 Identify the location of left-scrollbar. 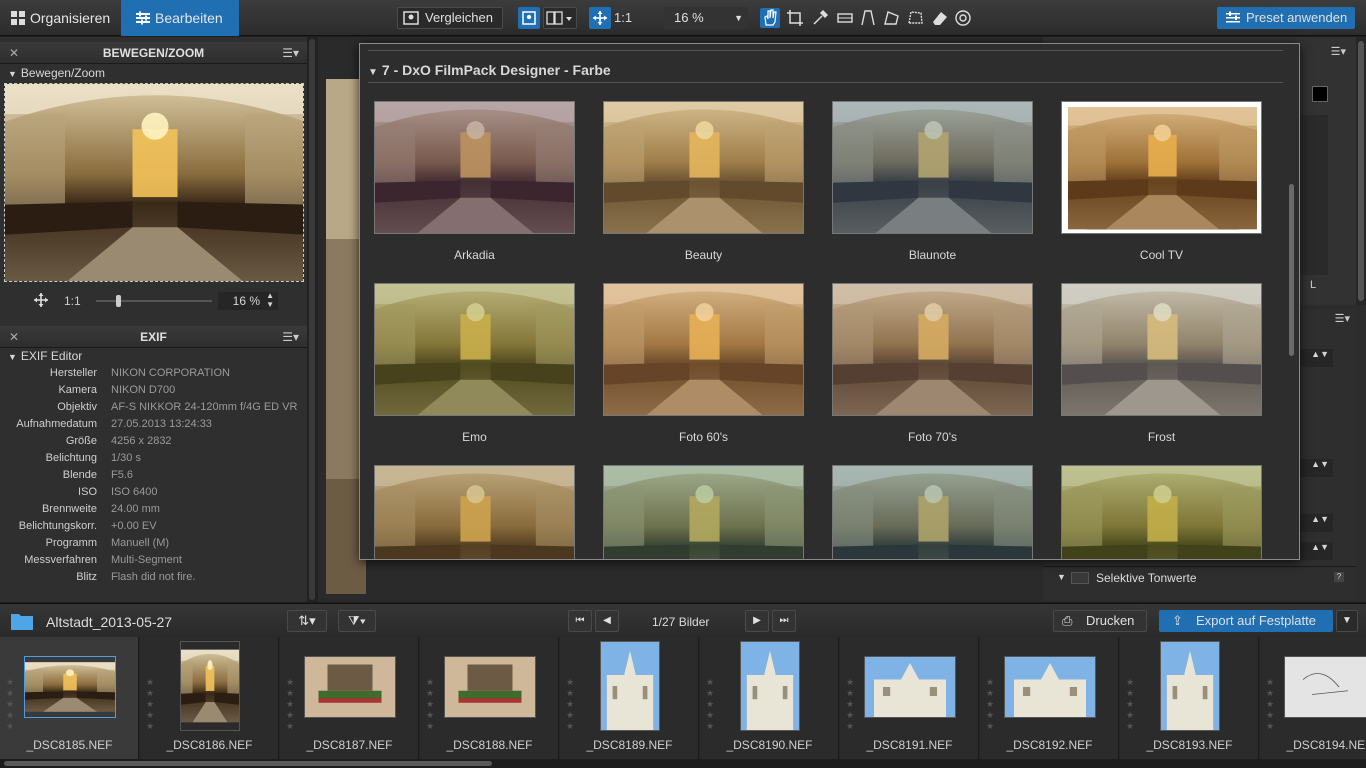
(312, 319).